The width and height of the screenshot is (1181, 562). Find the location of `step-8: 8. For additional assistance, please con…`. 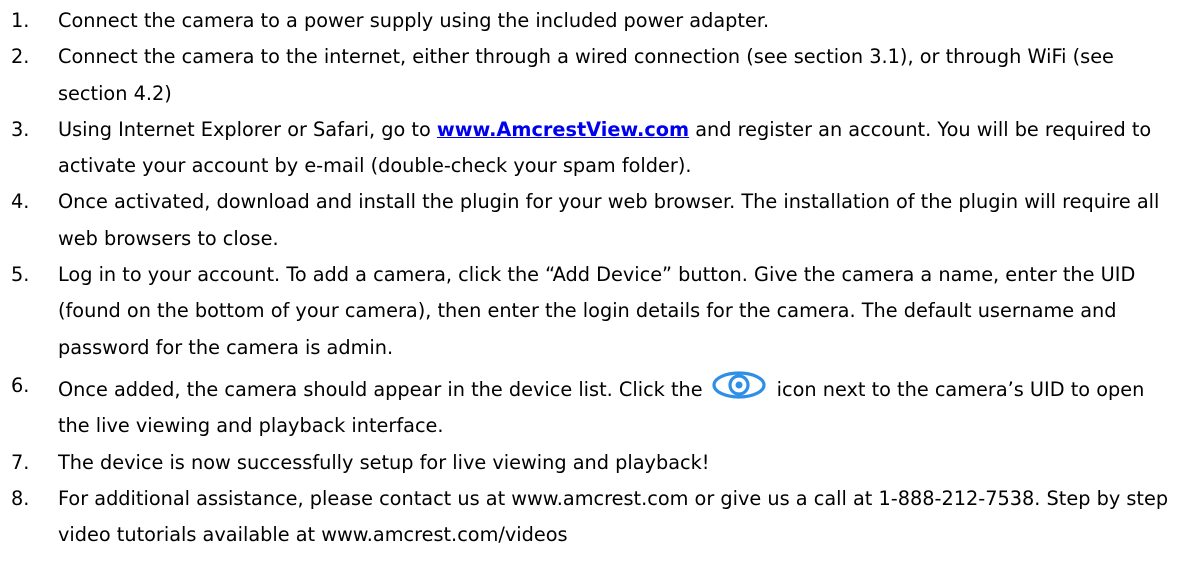

step-8: 8. For additional assistance, please con… is located at coordinates (590, 517).